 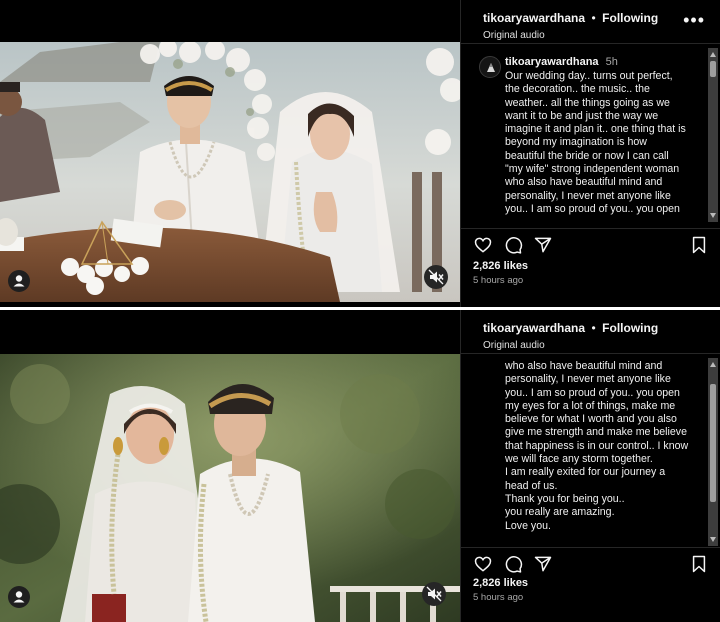 I want to click on caption-line: my eyes for a lot of things, make me, so click(x=590, y=405).